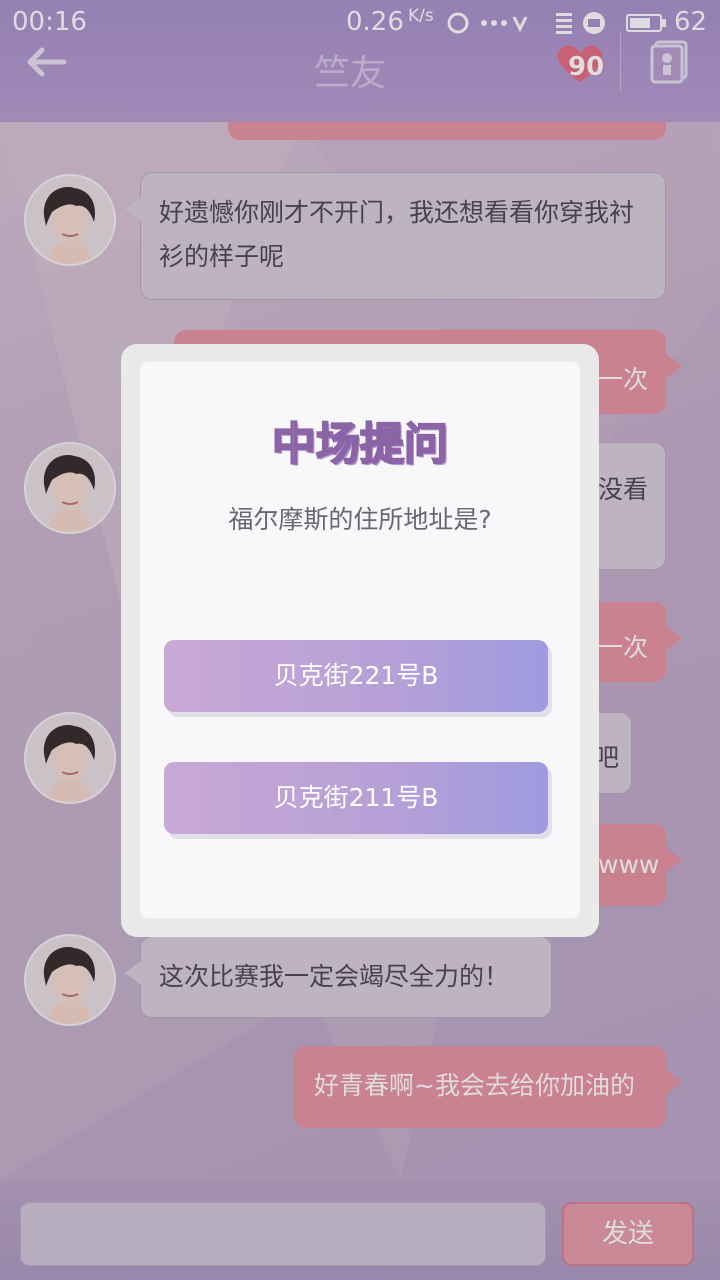 The image size is (720, 1280). I want to click on quiz-option-1: 贝克街221号B, so click(356, 676).